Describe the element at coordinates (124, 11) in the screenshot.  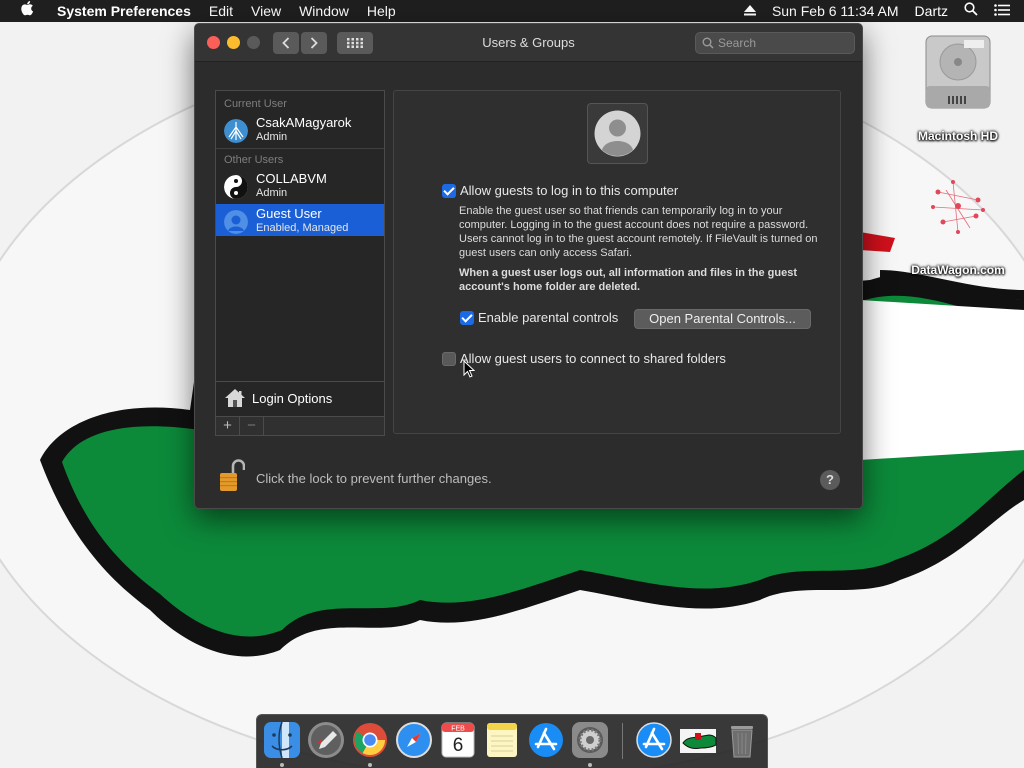
I see `menu-app-name: System Preferences` at that location.